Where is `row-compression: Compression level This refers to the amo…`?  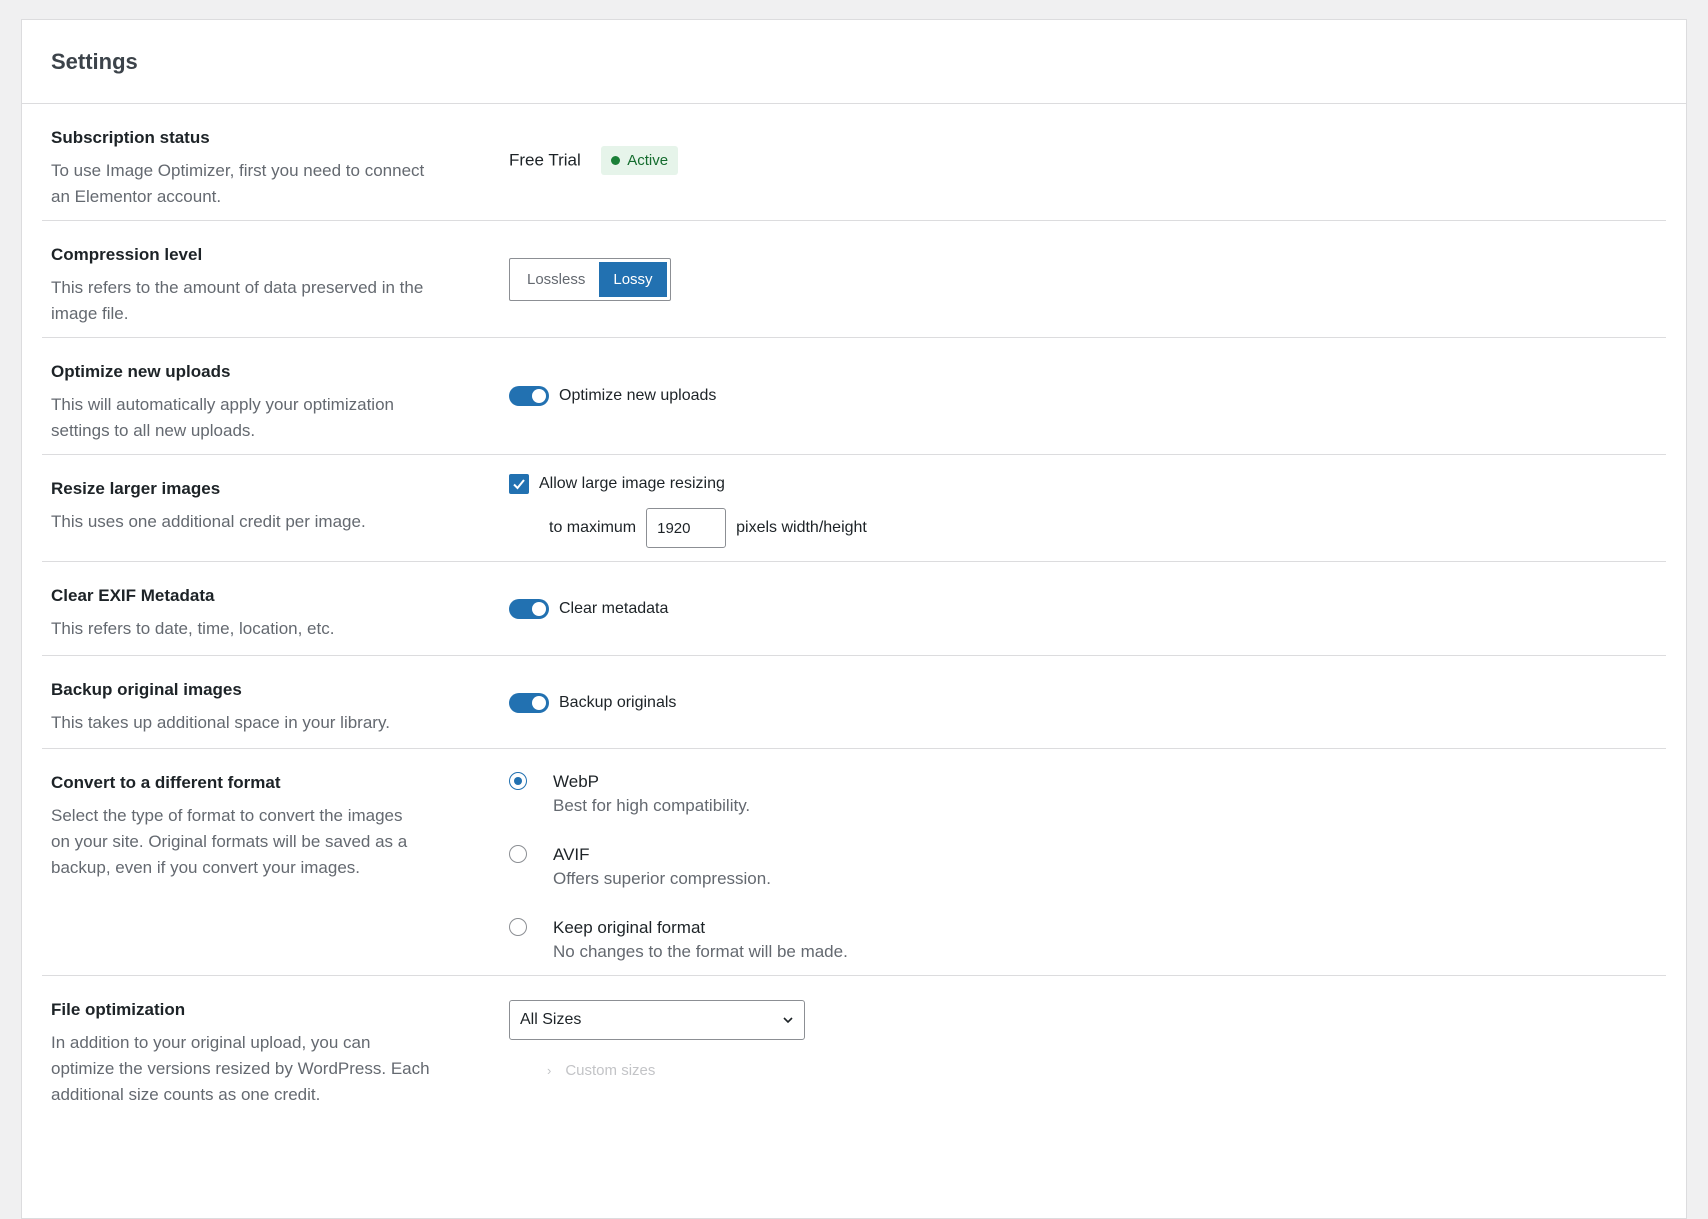
row-compression: Compression level This refers to the amo… is located at coordinates (854, 279).